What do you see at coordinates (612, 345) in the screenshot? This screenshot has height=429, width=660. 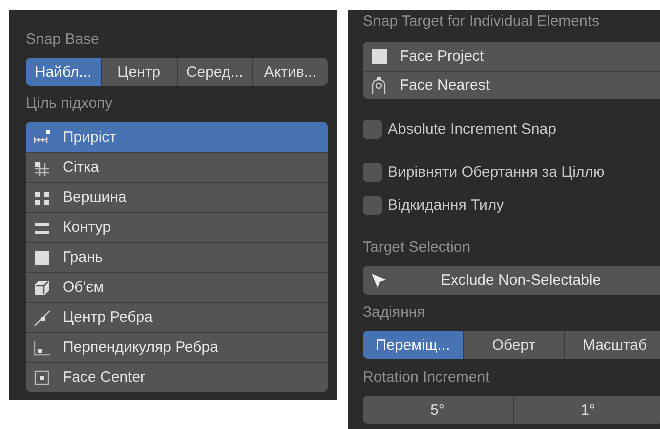 I see `segment-button: Масштаб` at bounding box center [612, 345].